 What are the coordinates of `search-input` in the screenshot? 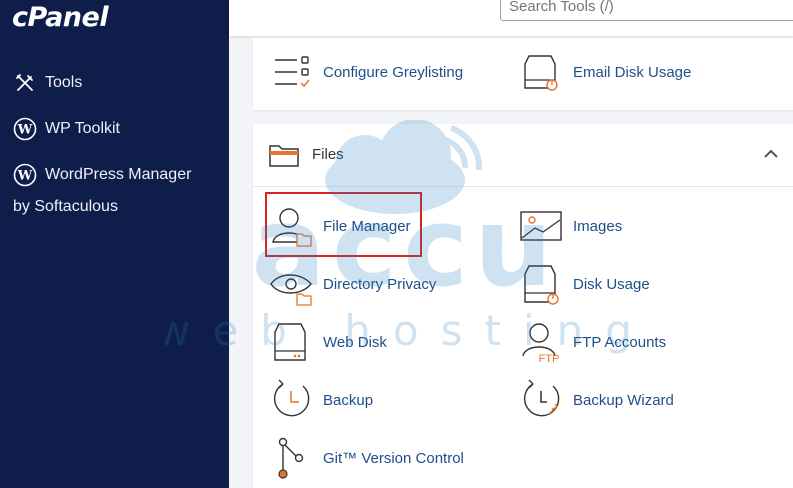 It's located at (646, 10).